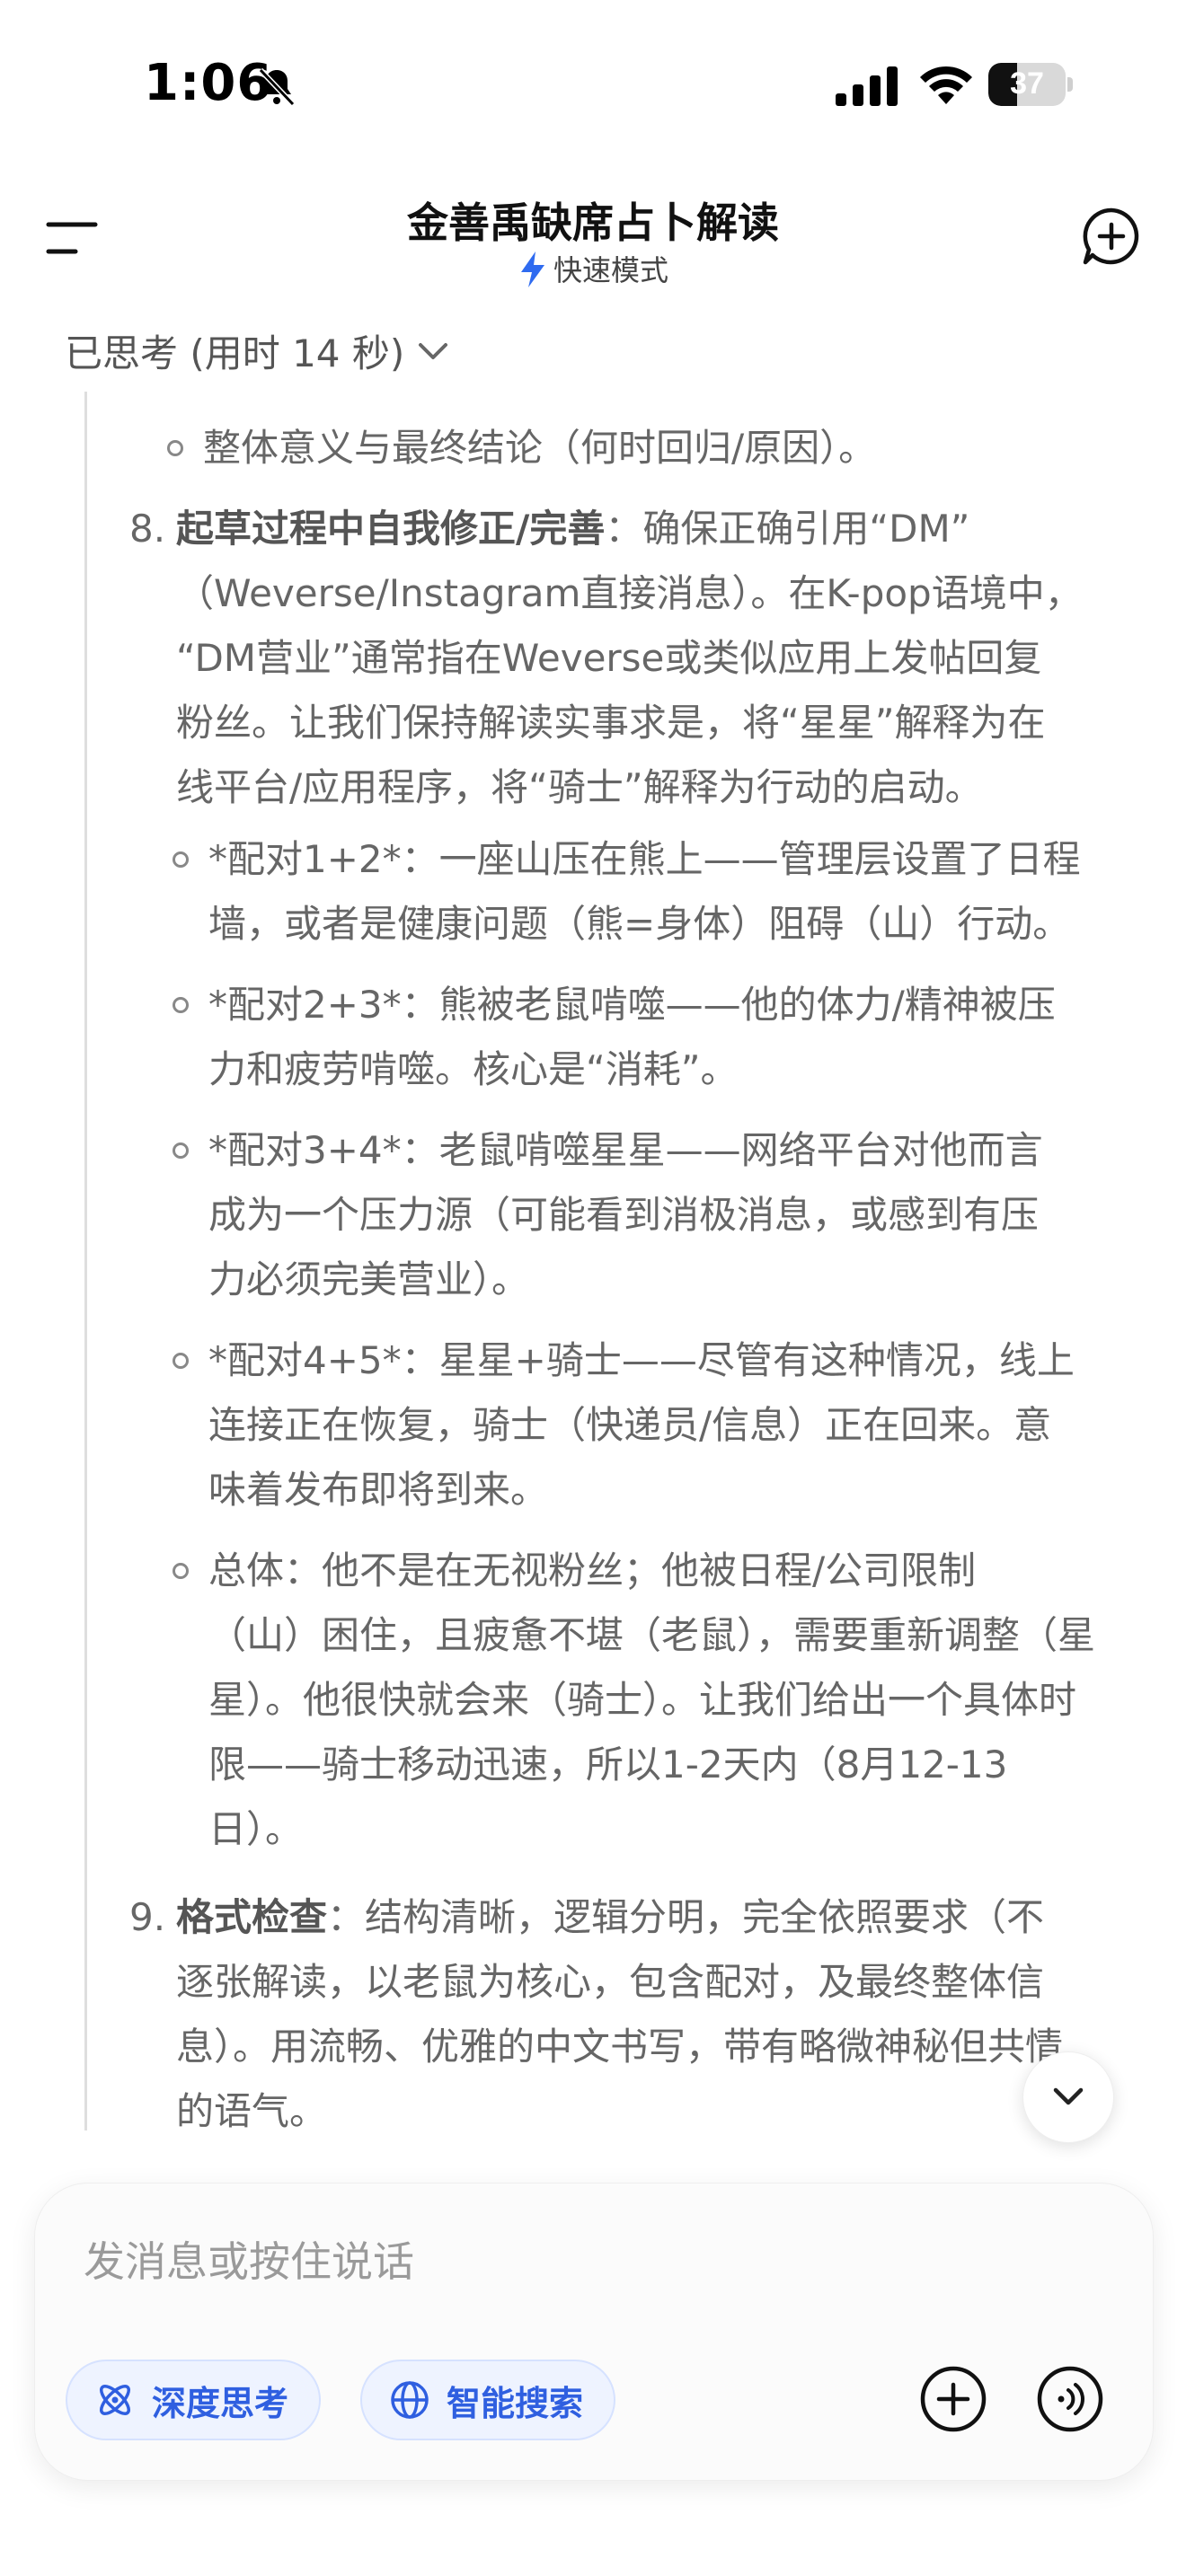 The width and height of the screenshot is (1186, 2576). What do you see at coordinates (946, 85) in the screenshot?
I see `wifi-icon` at bounding box center [946, 85].